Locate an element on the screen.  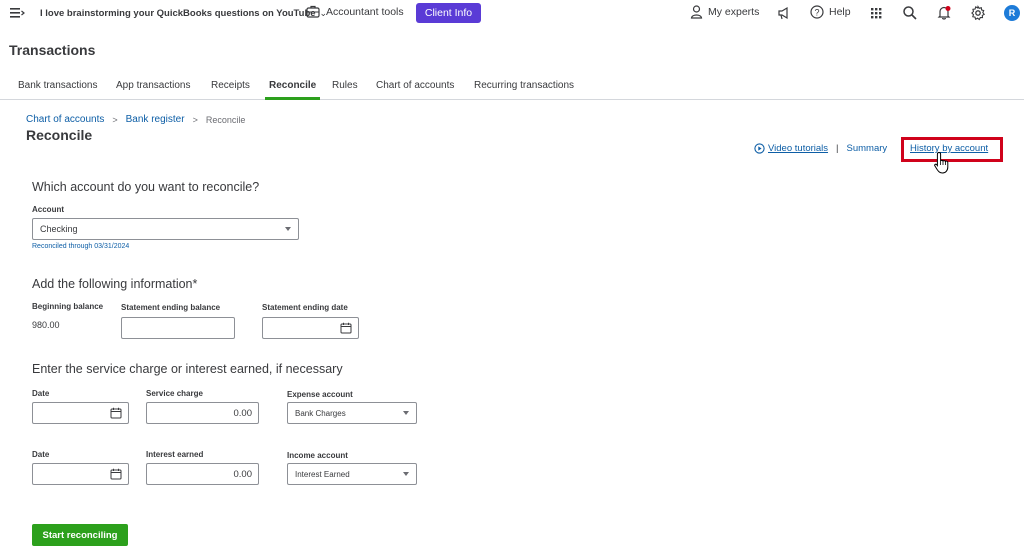
service-charge-value: 0.00 is located at coordinates (243, 413).